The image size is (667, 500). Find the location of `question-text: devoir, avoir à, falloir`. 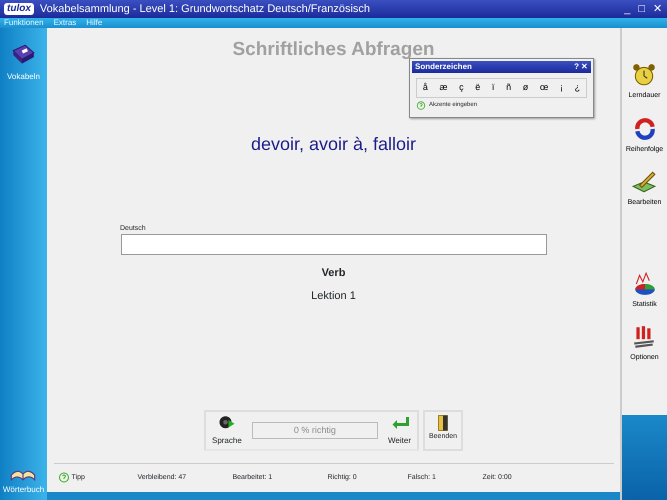

question-text: devoir, avoir à, falloir is located at coordinates (333, 144).